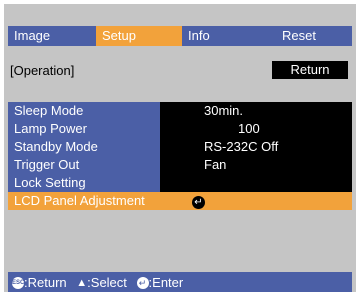 Image resolution: width=362 pixels, height=296 pixels. Describe the element at coordinates (256, 147) in the screenshot. I see `setting-value: RS-232C Off` at that location.